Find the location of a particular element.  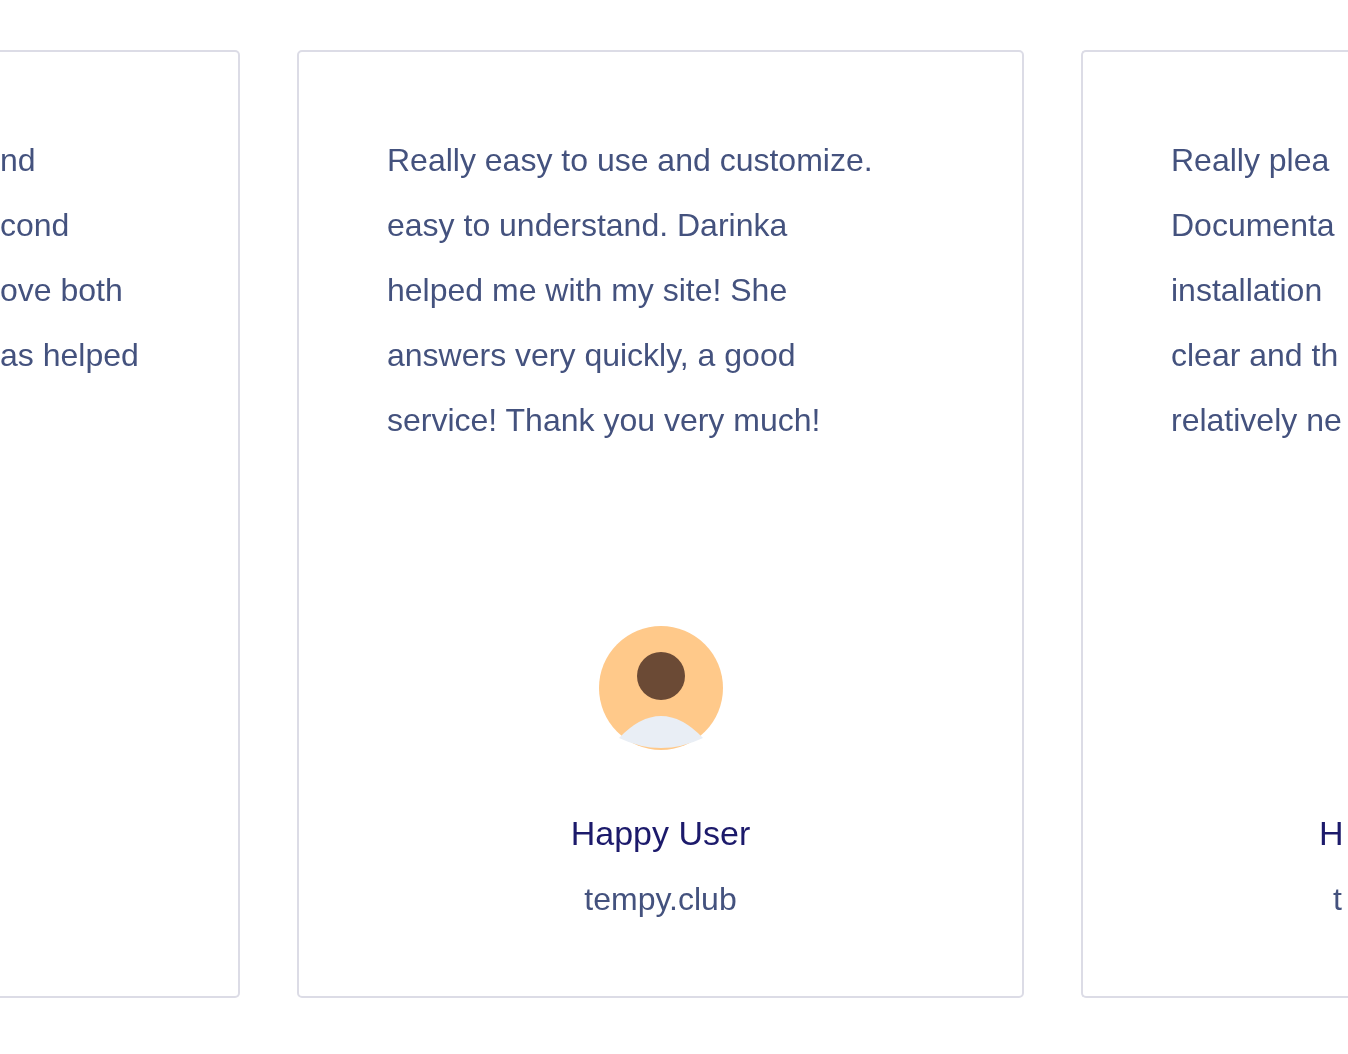

quote-text: Really easy to use and customize. is located at coordinates (630, 160).